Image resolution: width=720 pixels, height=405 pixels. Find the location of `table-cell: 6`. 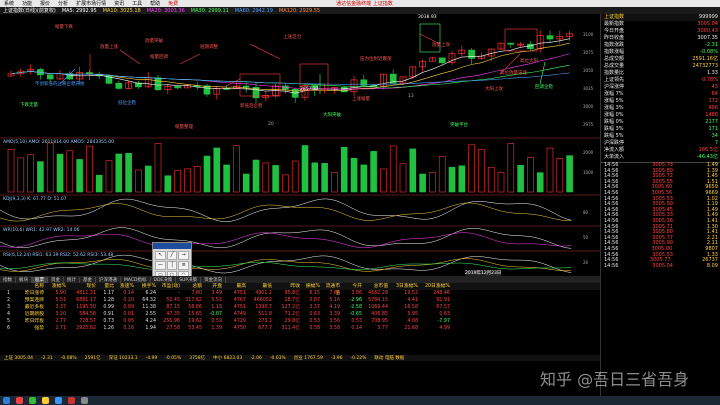

table-cell: 6 is located at coordinates (8, 328).